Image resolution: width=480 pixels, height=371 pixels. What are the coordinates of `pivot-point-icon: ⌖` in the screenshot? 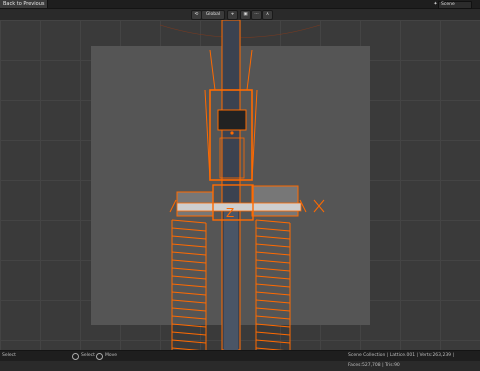 It's located at (232, 15).